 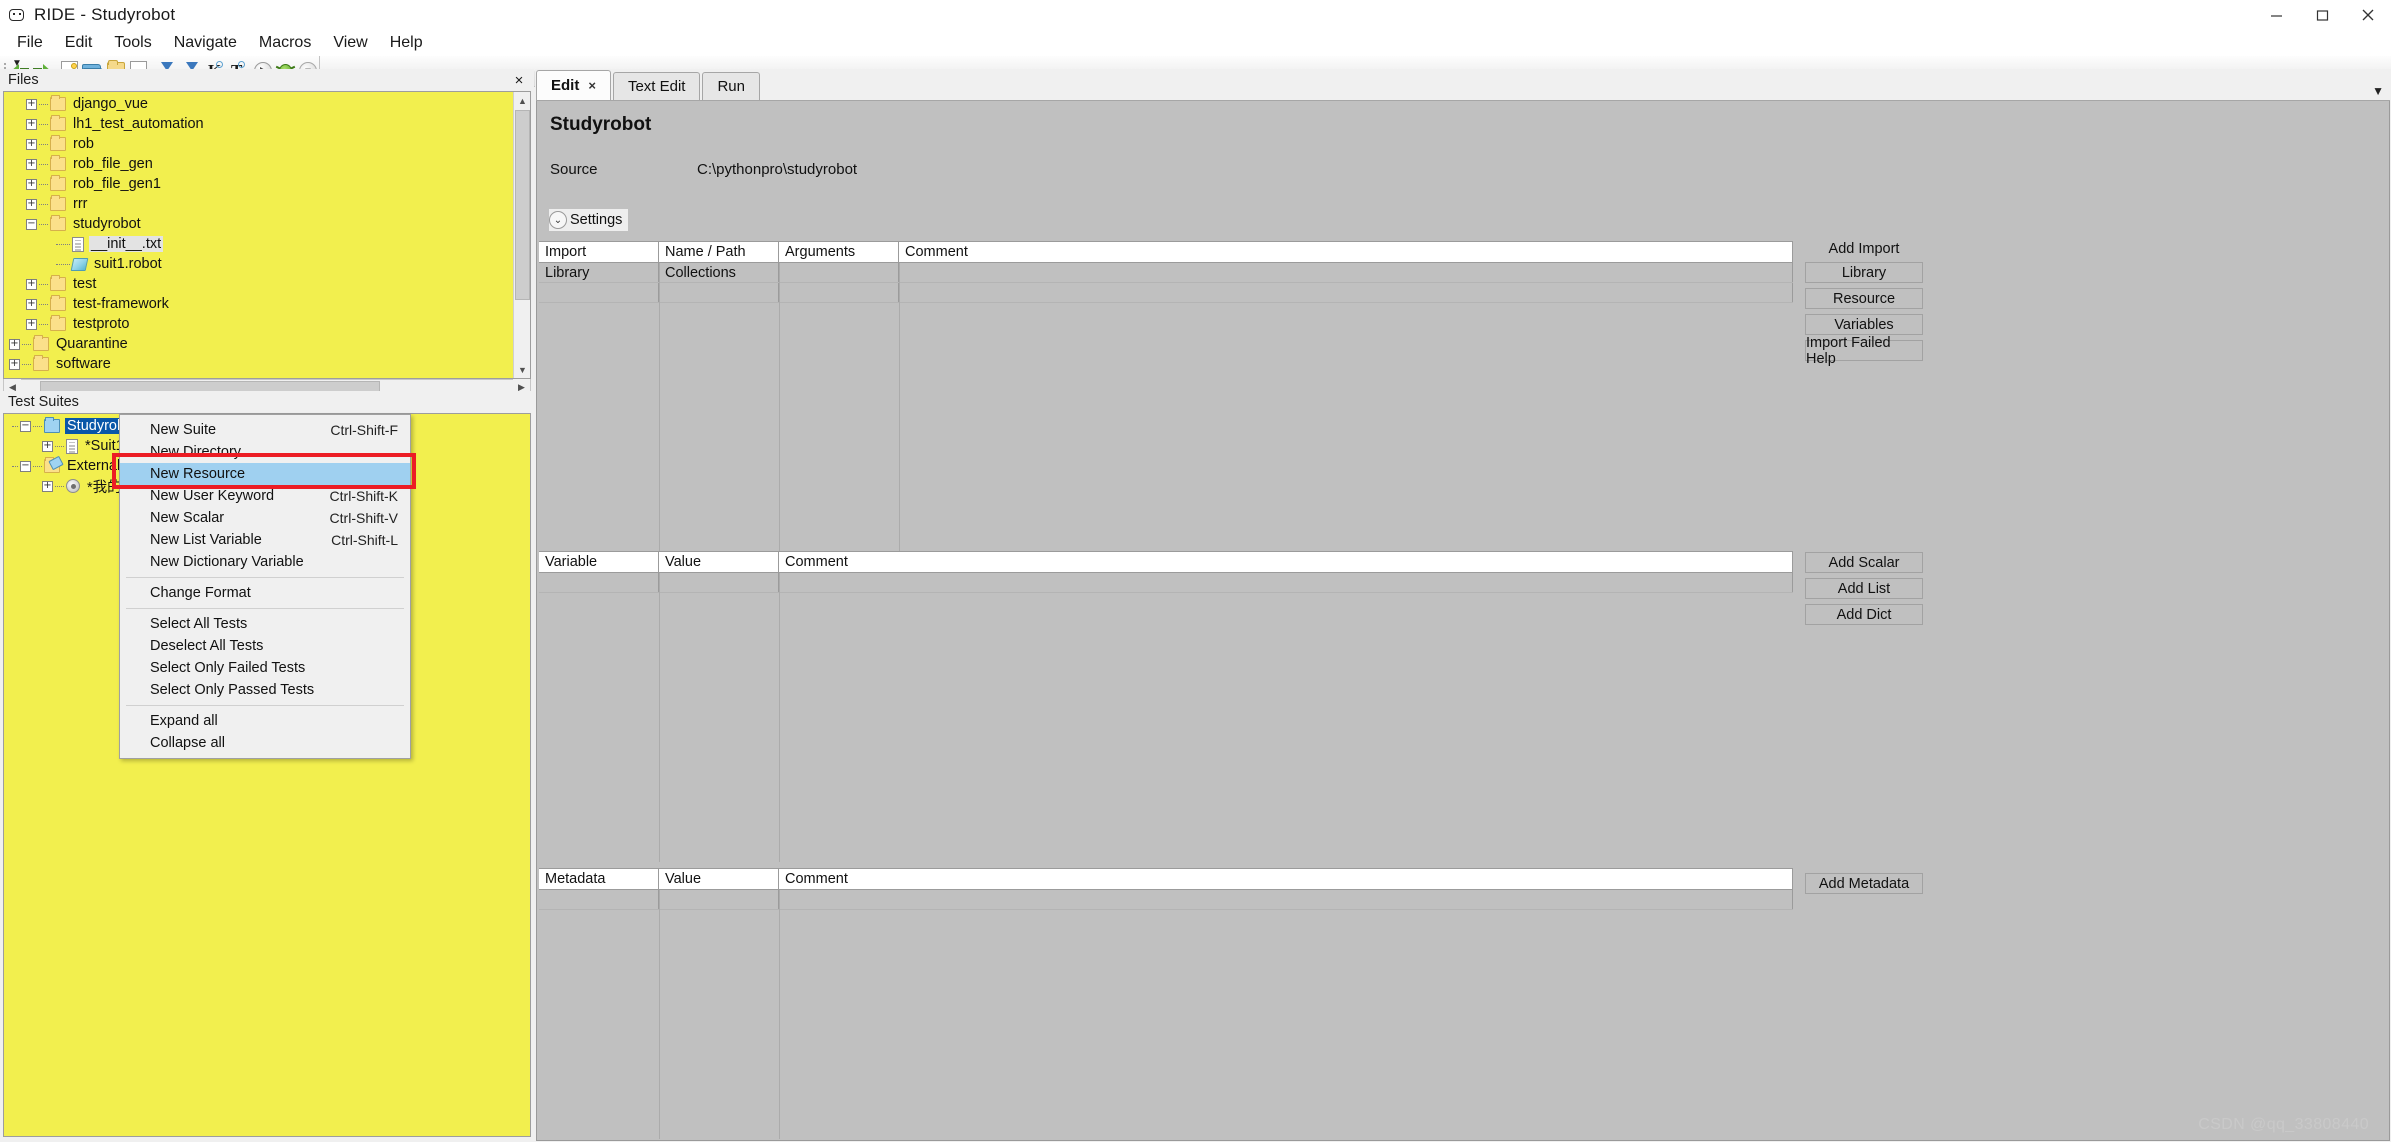 I want to click on maximize-button, so click(x=2322, y=15).